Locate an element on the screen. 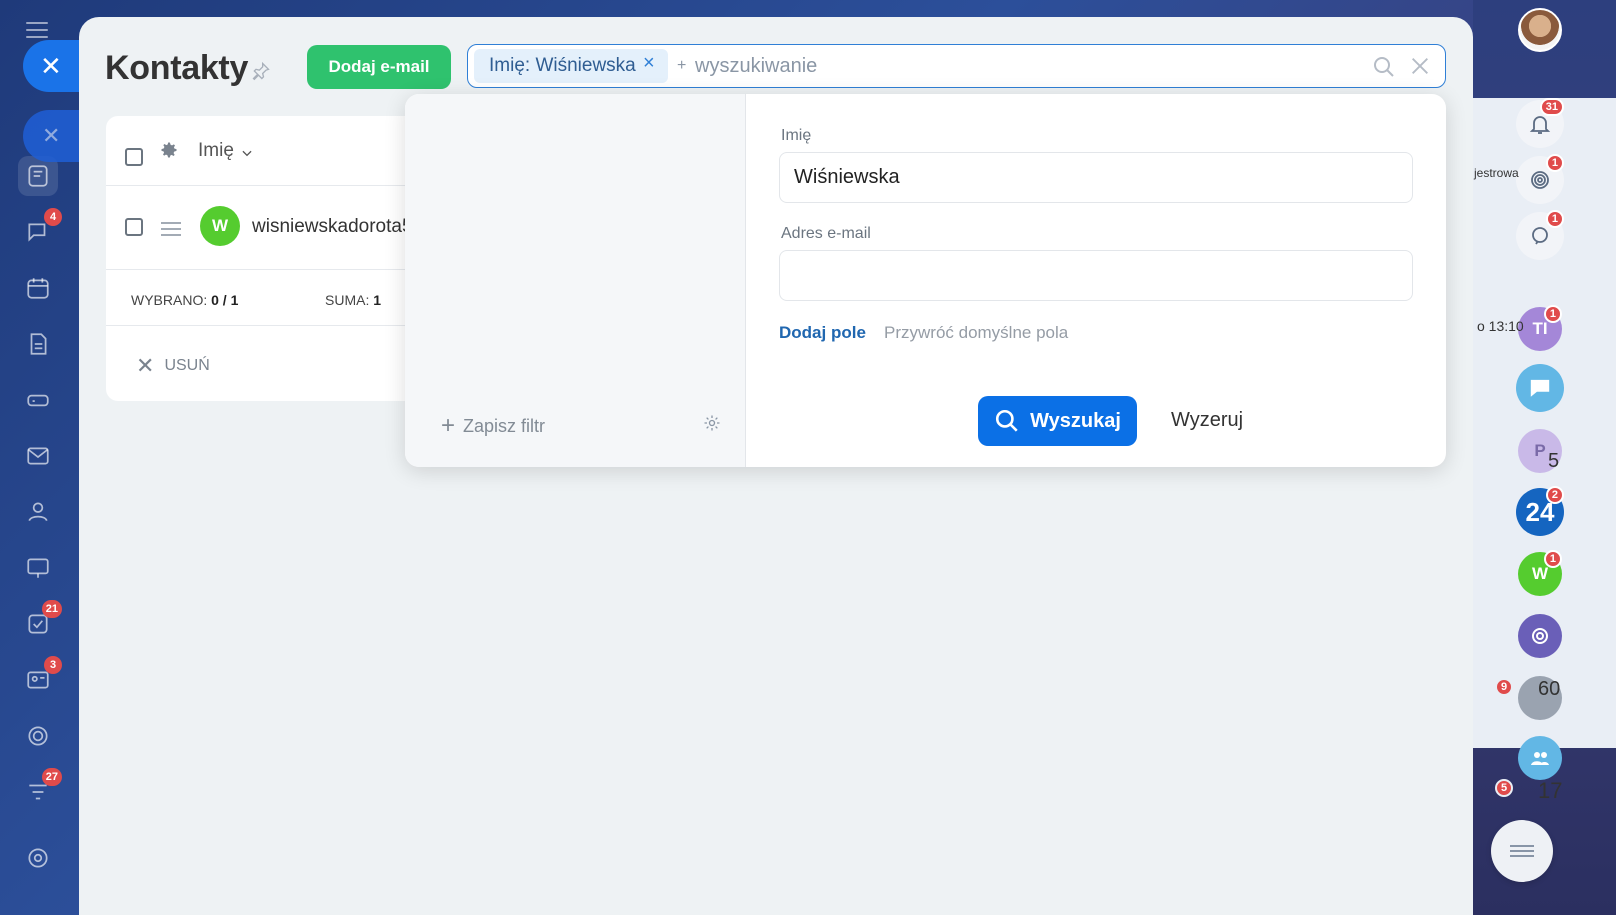 The height and width of the screenshot is (915, 1616). grid-header: Imię is located at coordinates (276, 151).